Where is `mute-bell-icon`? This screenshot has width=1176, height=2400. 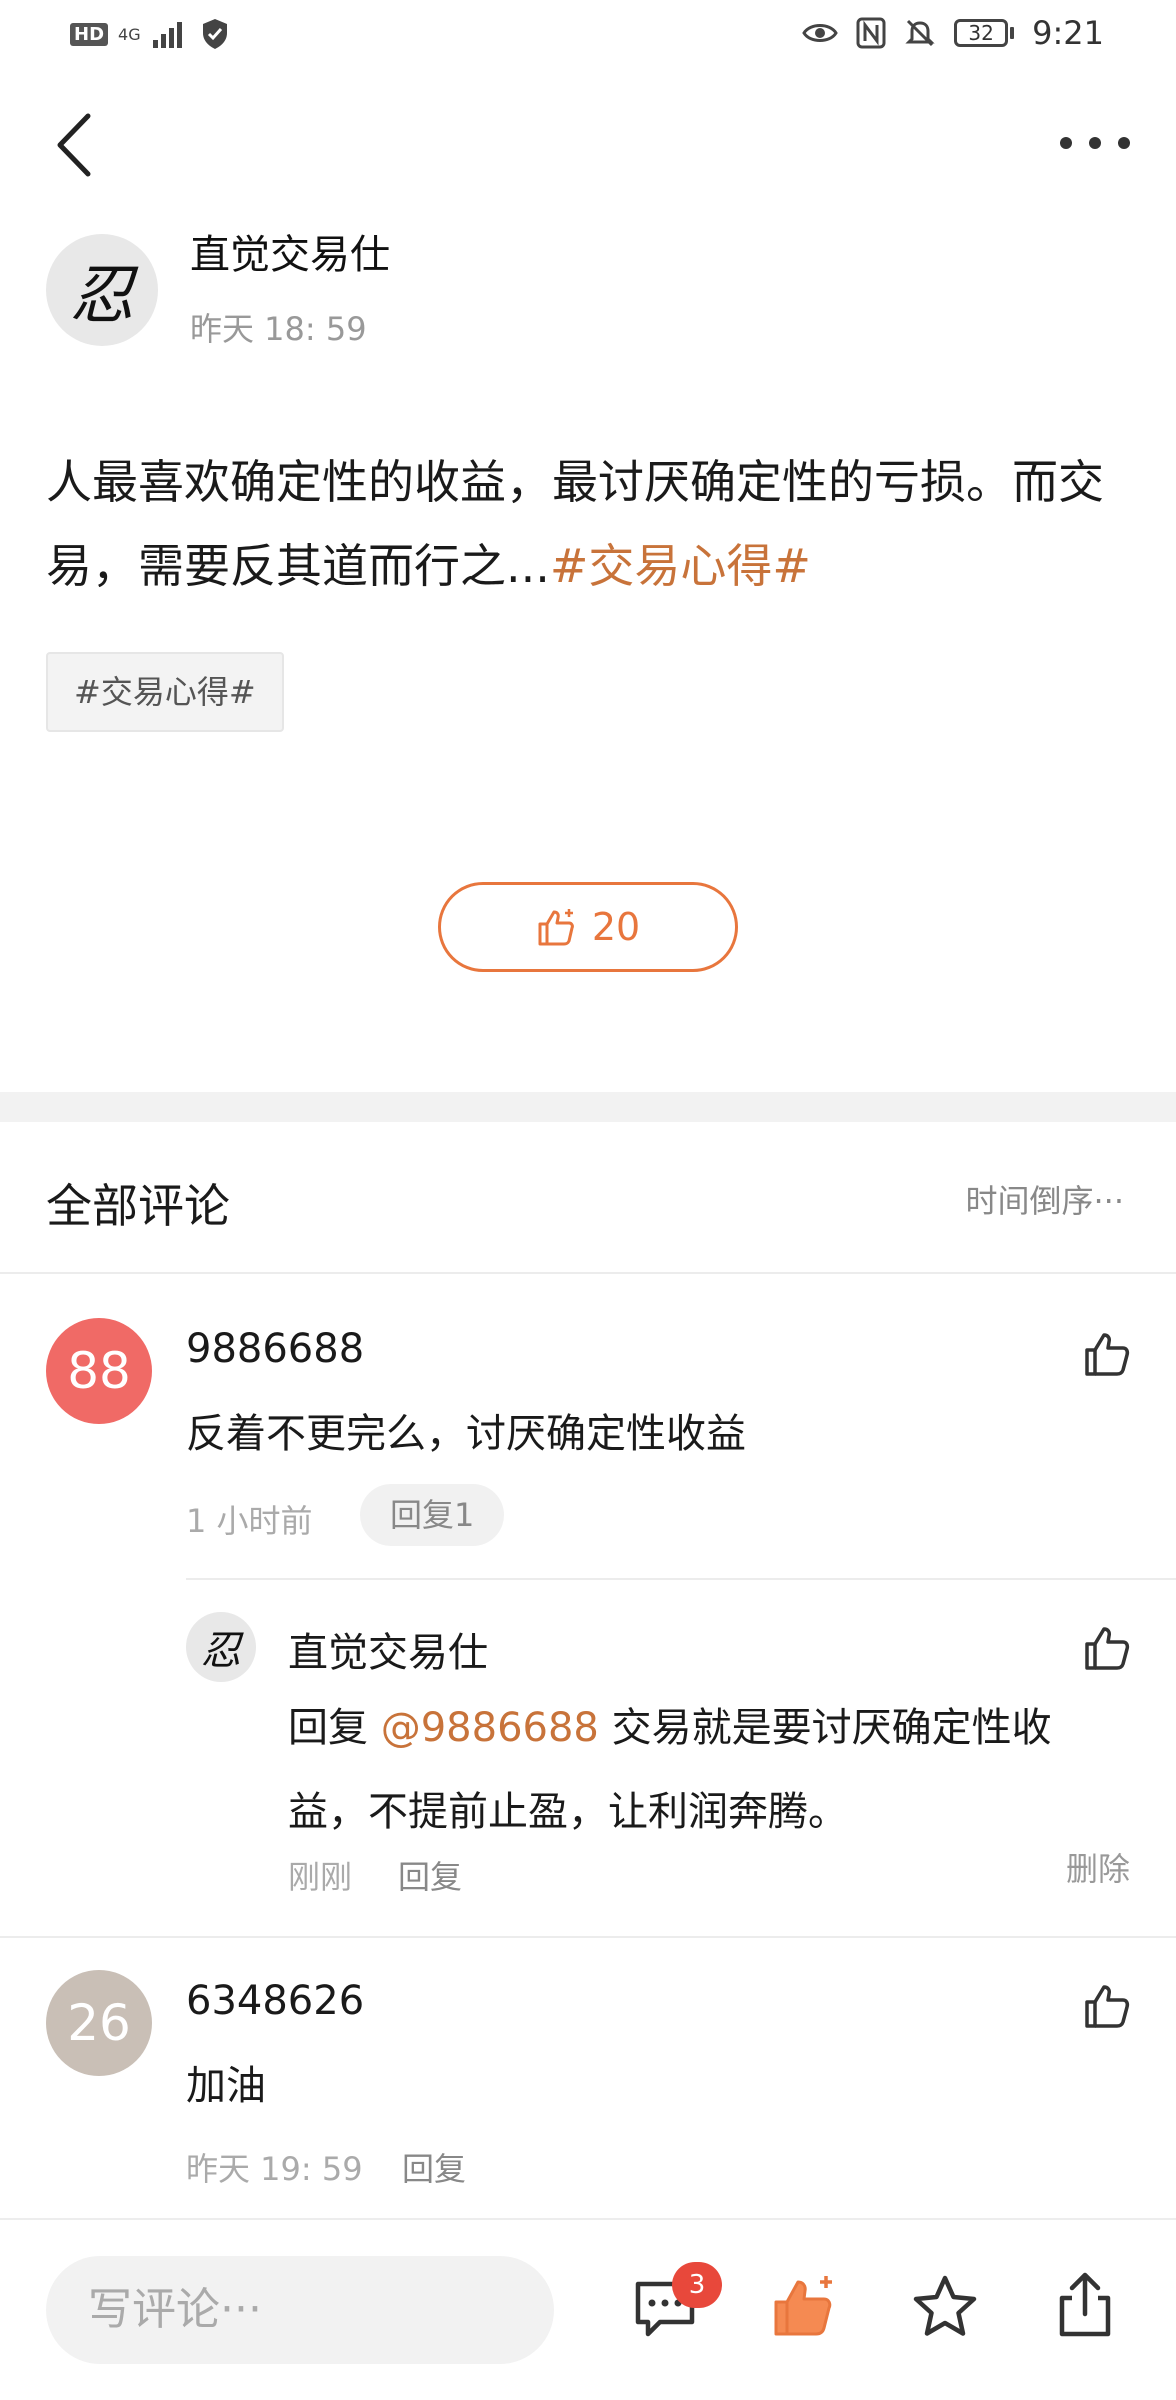 mute-bell-icon is located at coordinates (920, 33).